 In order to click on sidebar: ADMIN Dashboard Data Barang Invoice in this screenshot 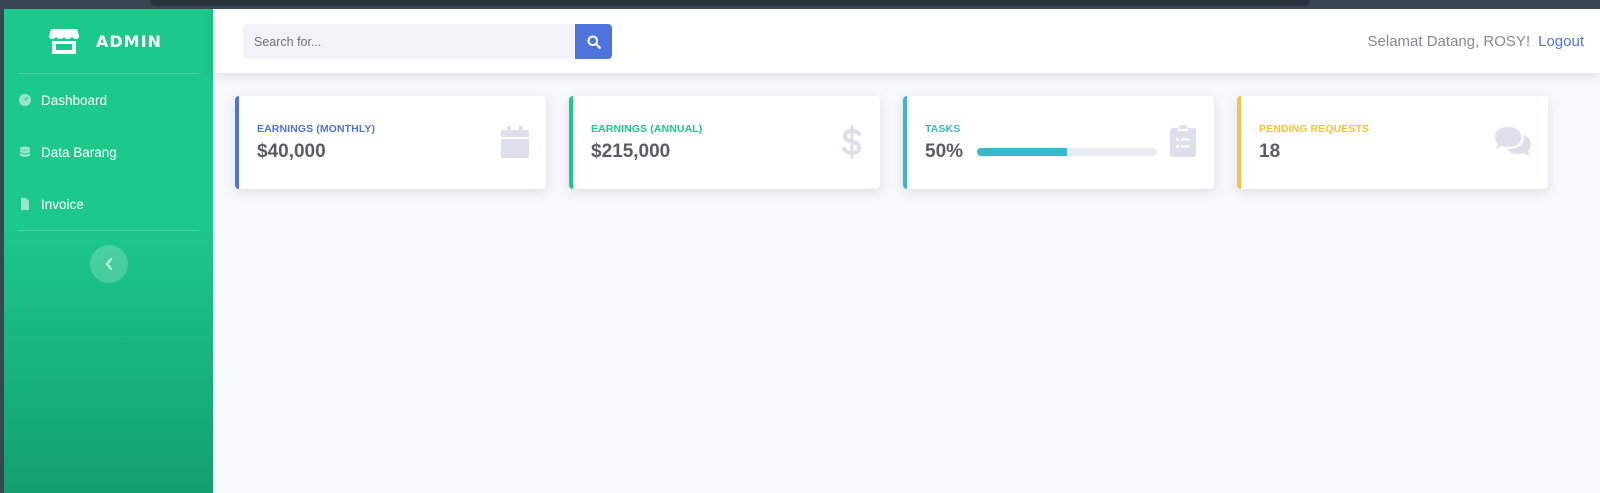, I will do `click(108, 251)`.